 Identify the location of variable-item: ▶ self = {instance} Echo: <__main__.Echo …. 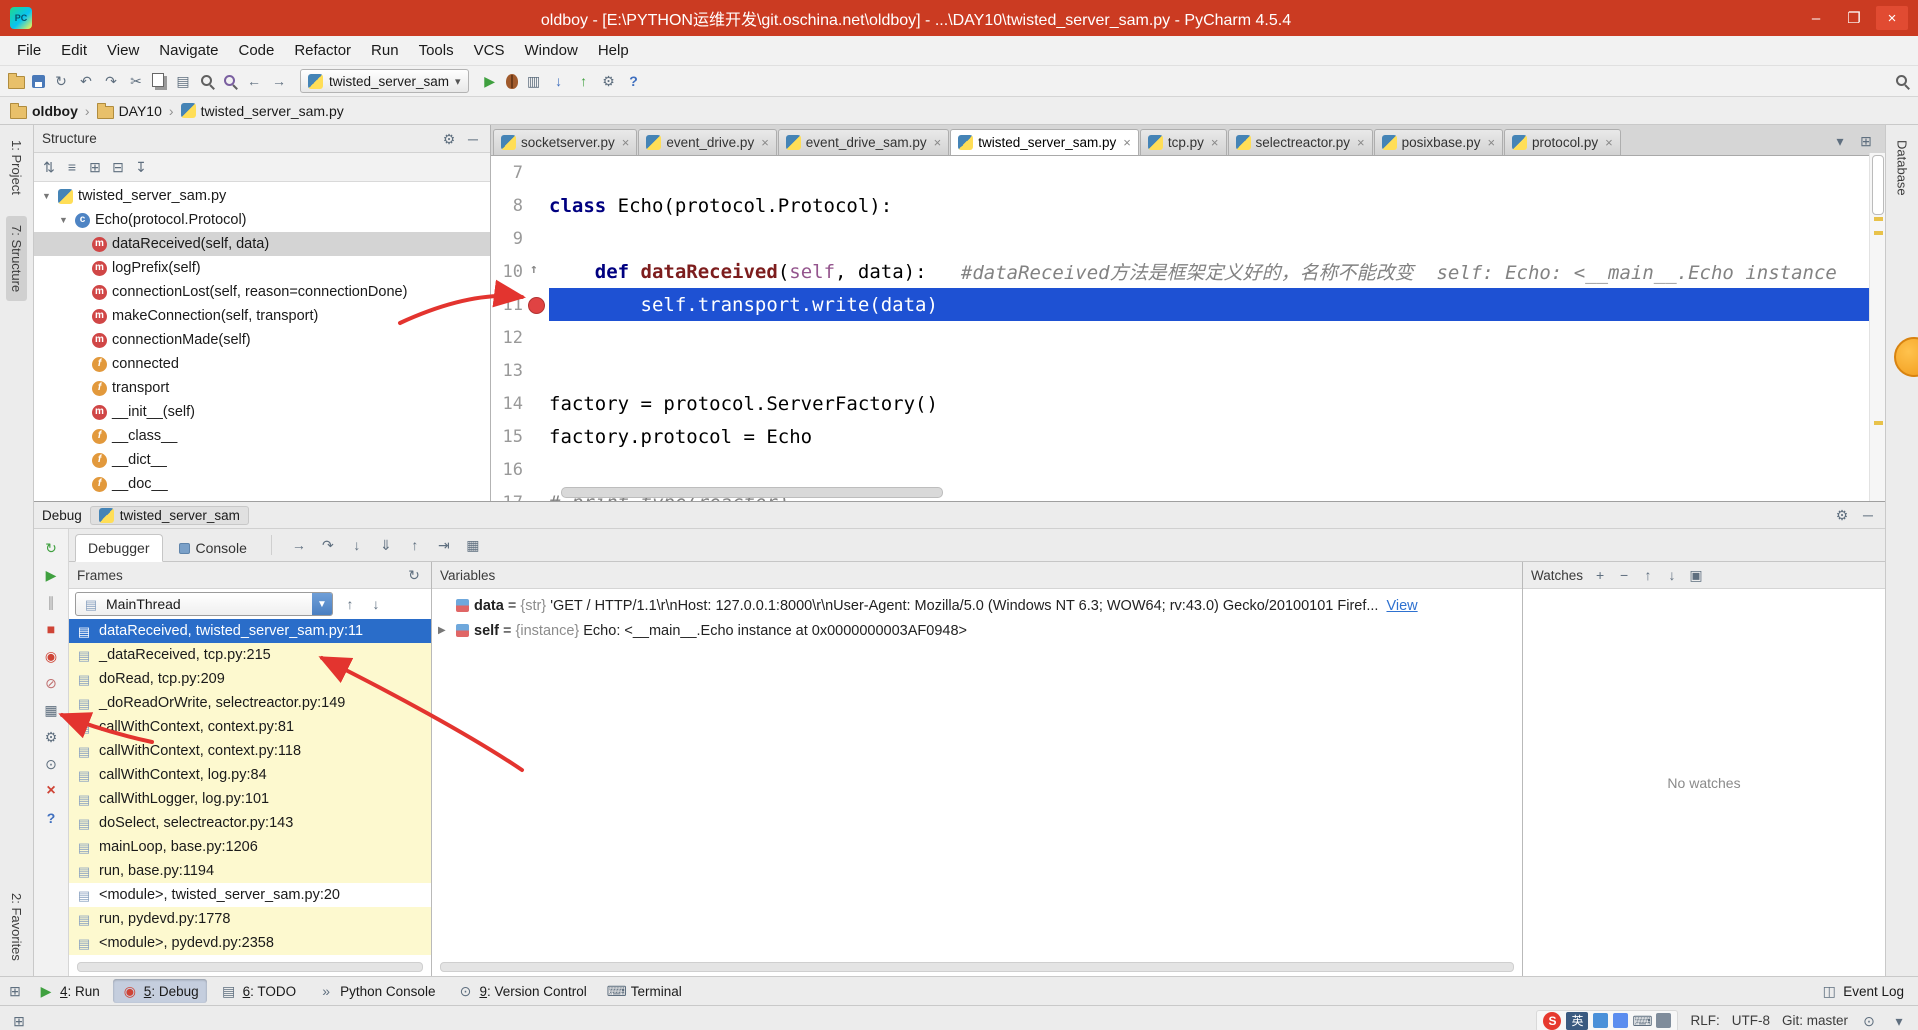
(977, 630).